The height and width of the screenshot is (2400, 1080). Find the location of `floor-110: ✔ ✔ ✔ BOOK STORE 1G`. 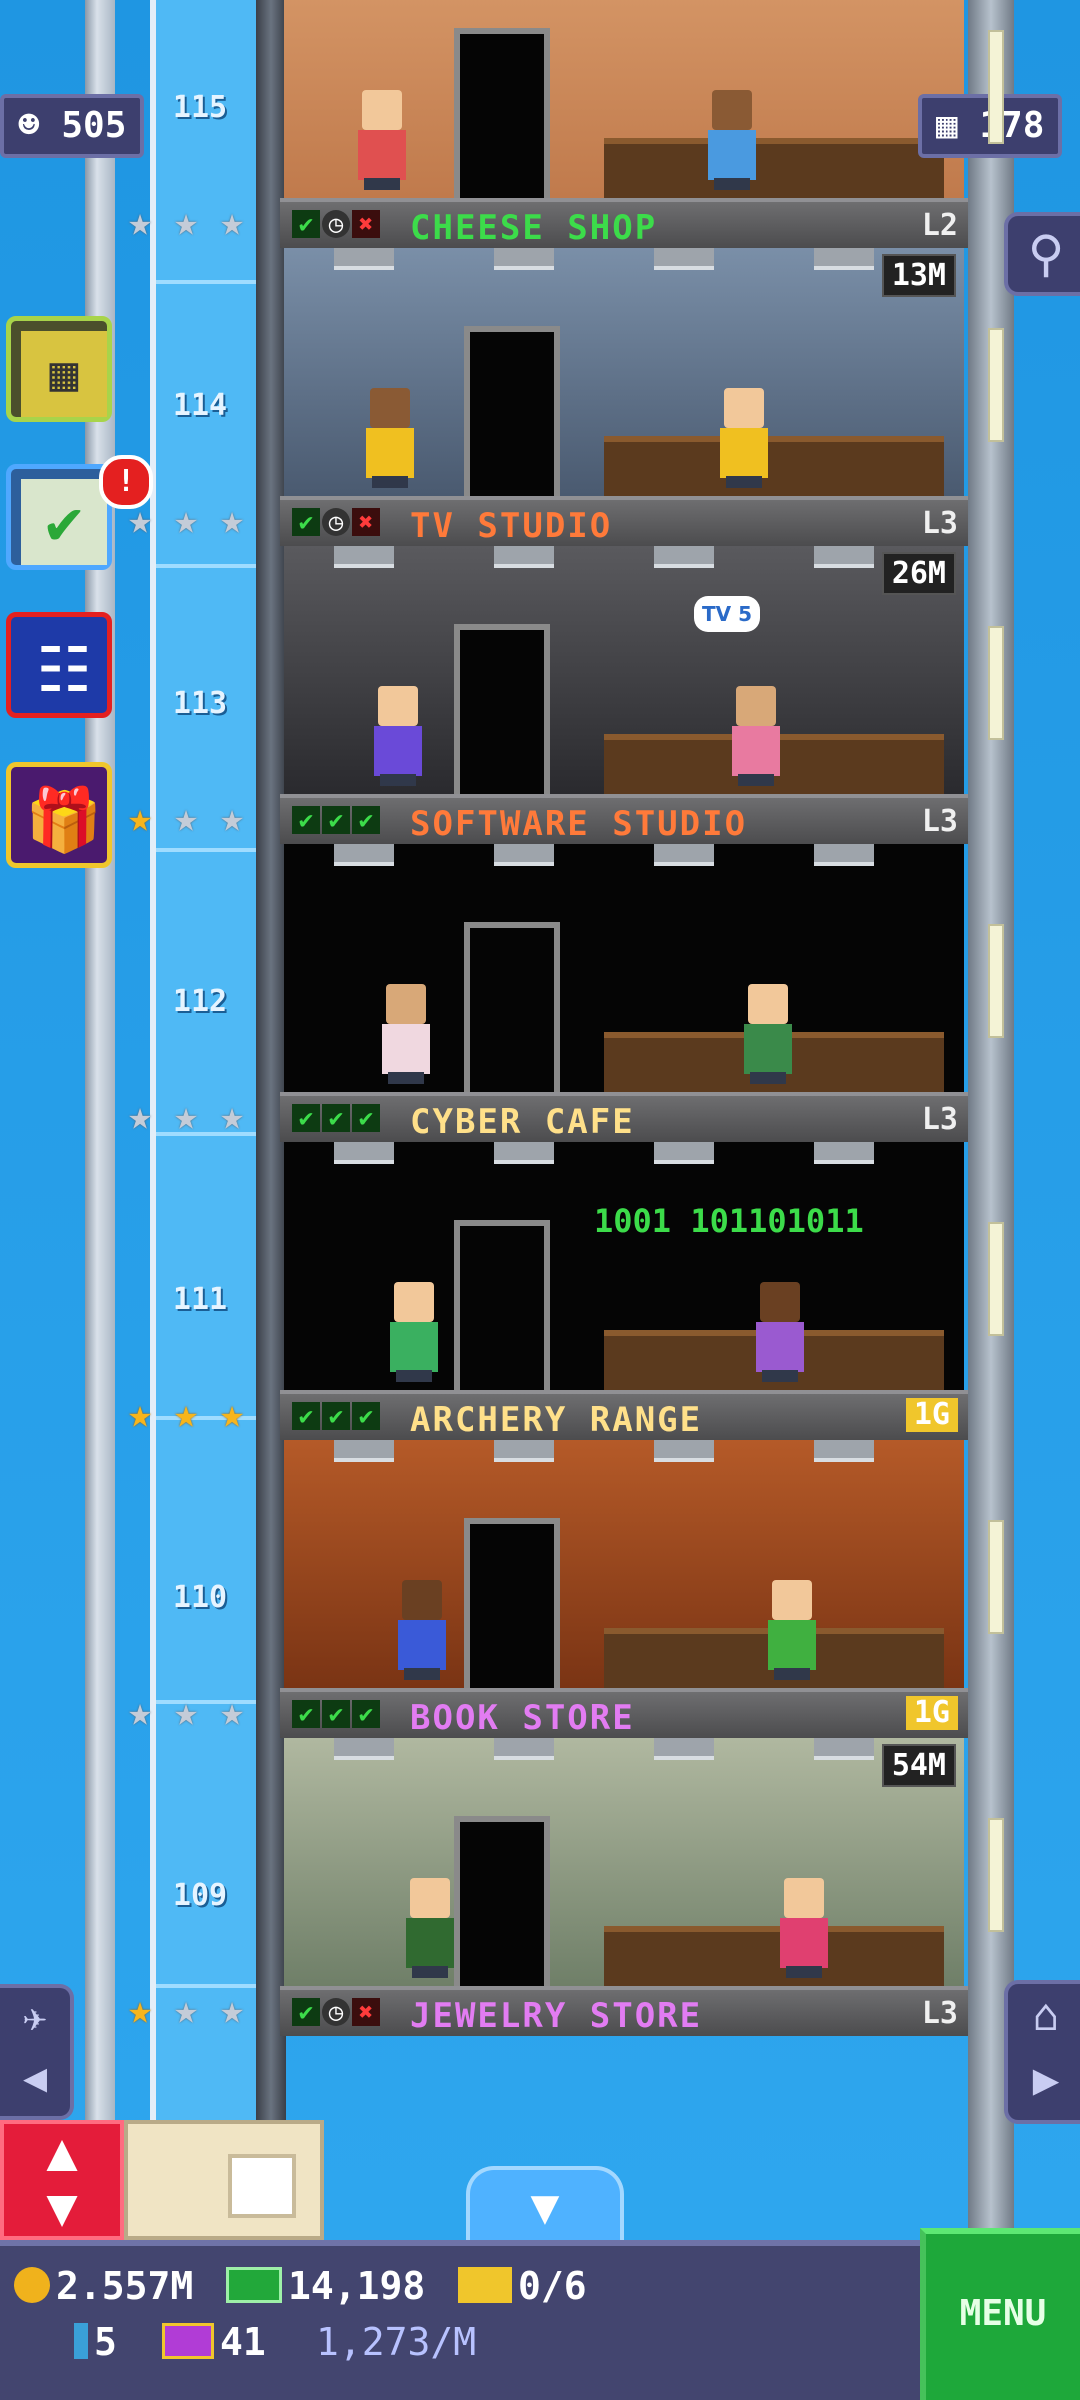

floor-110: ✔ ✔ ✔ BOOK STORE 1G is located at coordinates (624, 1589).